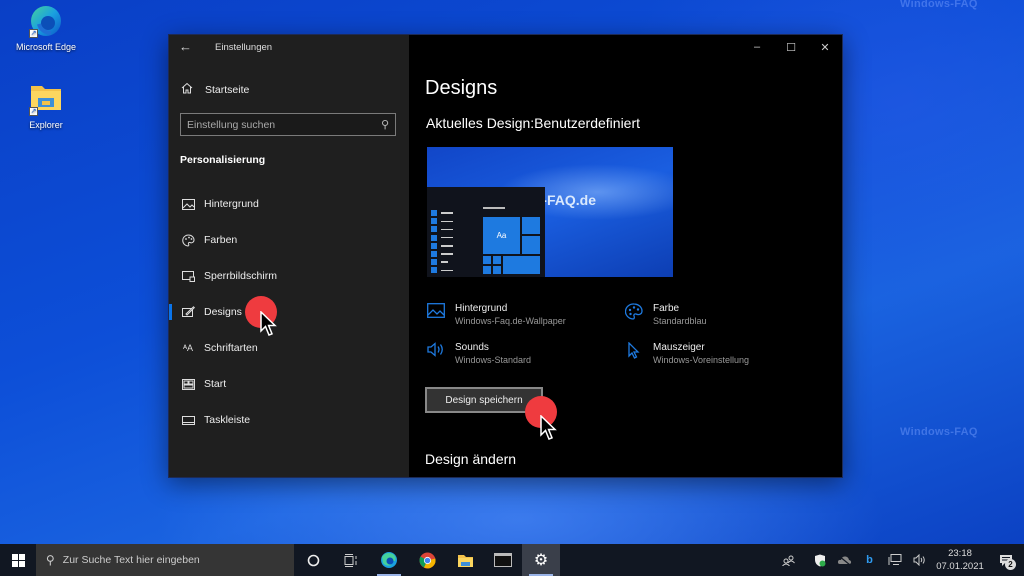 Image resolution: width=1024 pixels, height=576 pixels. What do you see at coordinates (131, 560) in the screenshot?
I see `search-placeholder: Zur Suche Text hier eingeben` at bounding box center [131, 560].